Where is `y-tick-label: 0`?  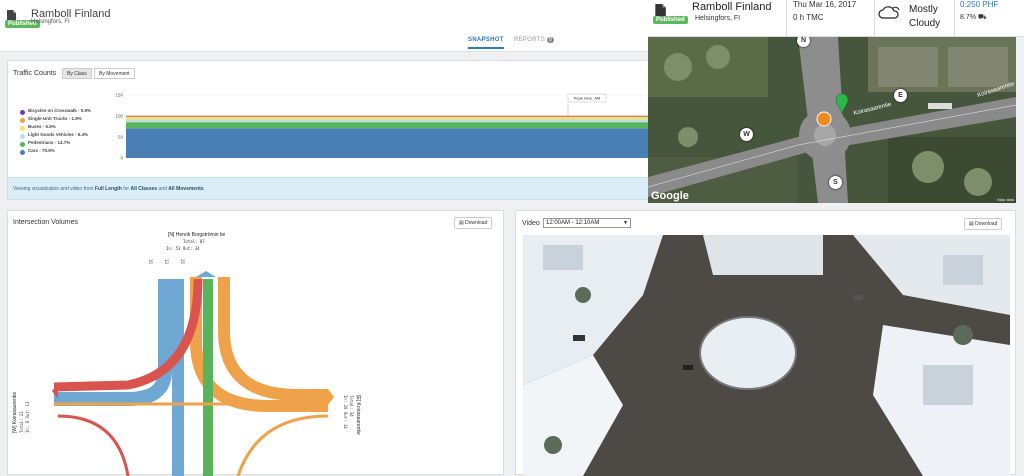
y-tick-label: 0 is located at coordinates (121, 158).